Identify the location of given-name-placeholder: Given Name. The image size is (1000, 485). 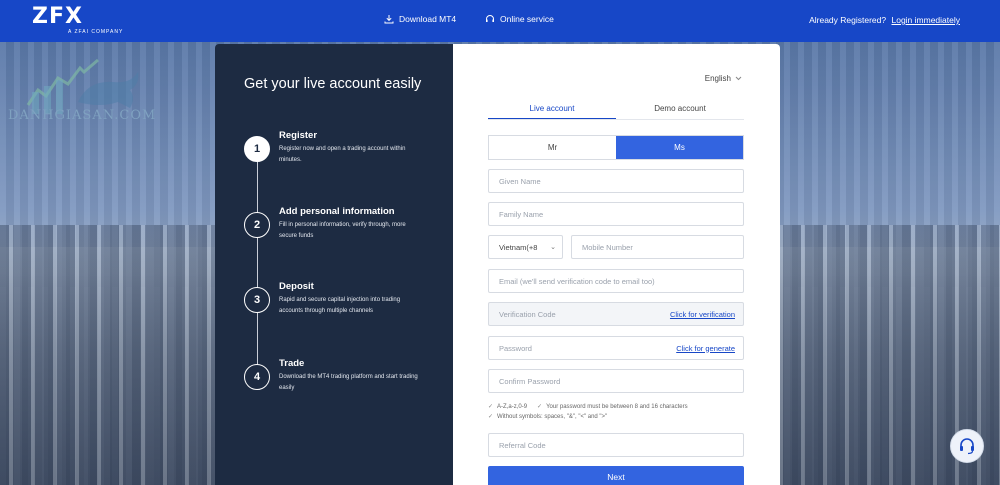
(520, 181).